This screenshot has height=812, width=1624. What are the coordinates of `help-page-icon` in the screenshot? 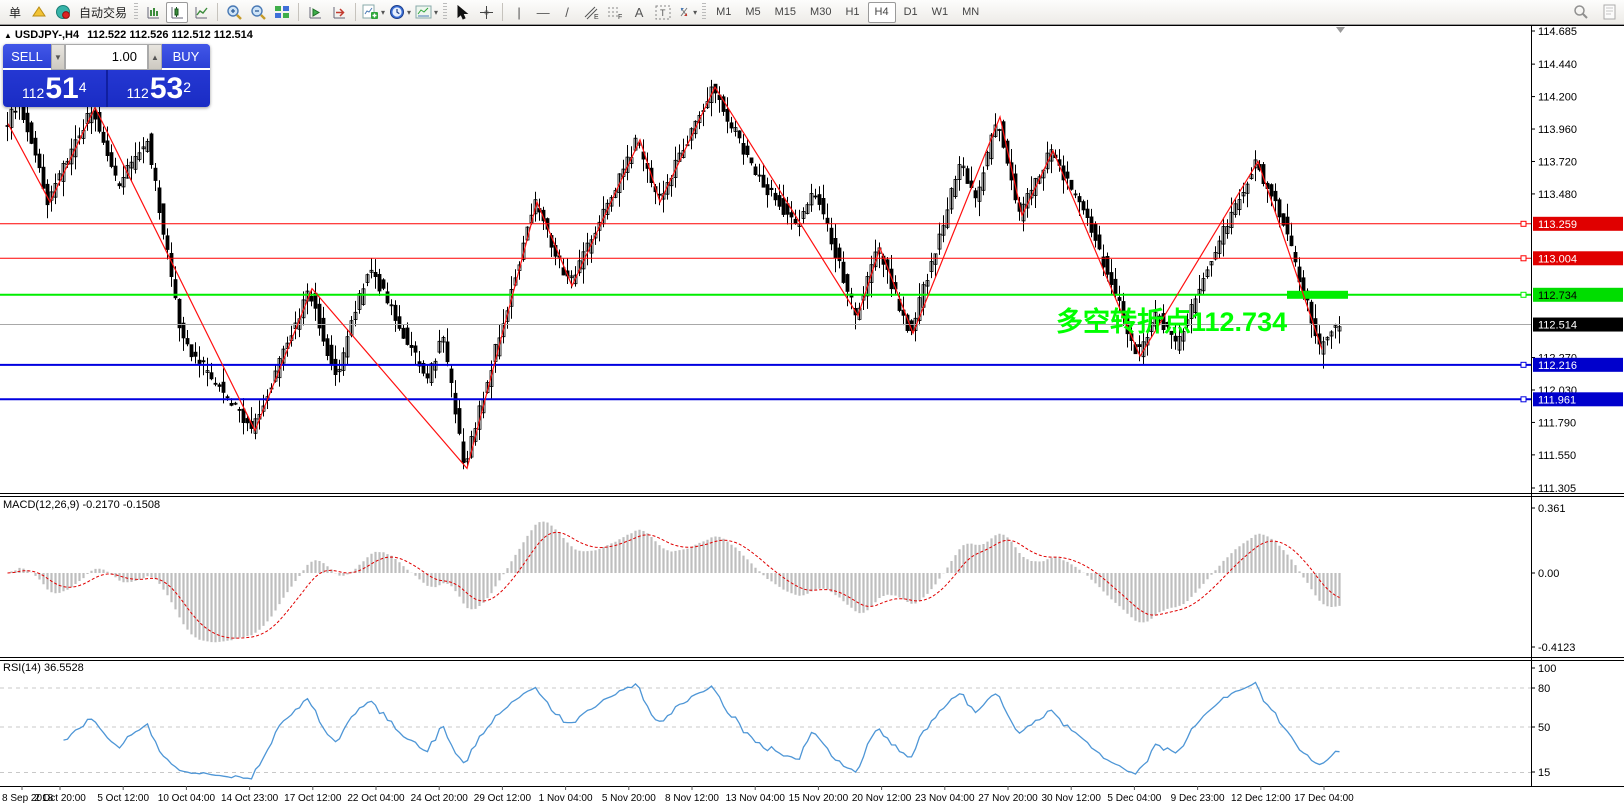 It's located at (1609, 12).